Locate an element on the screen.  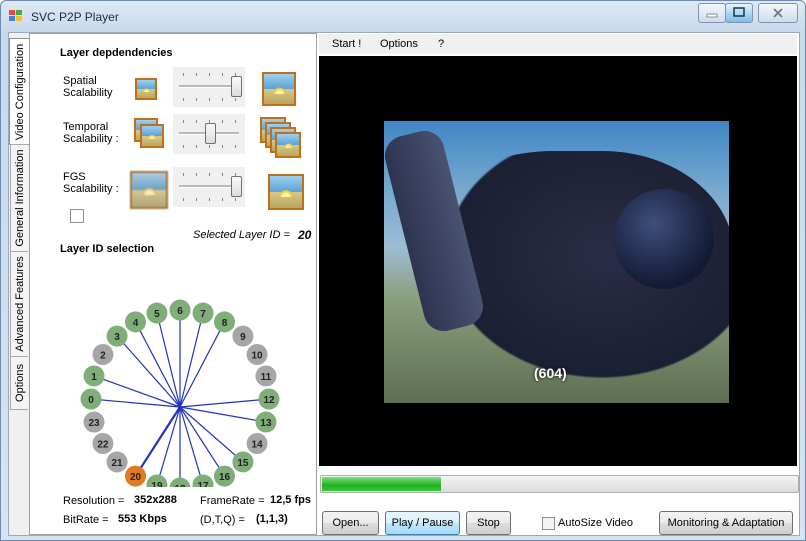
layer-node-18: 18 is located at coordinates (180, 482).